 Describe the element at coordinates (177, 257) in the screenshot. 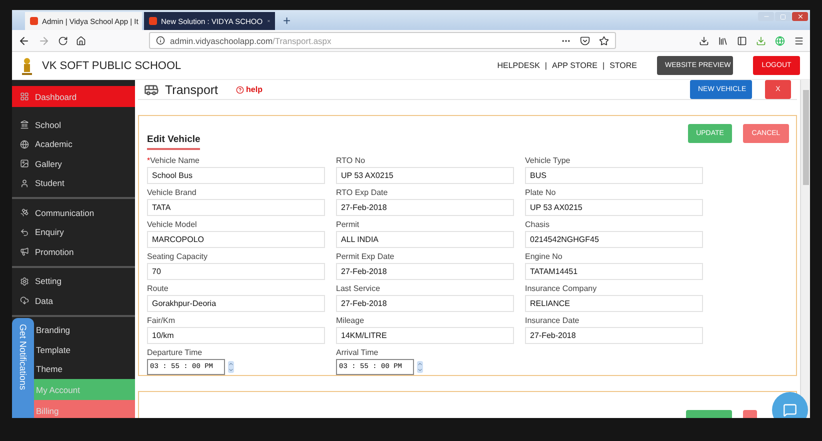

I see `field-label: Seating Capacity` at that location.